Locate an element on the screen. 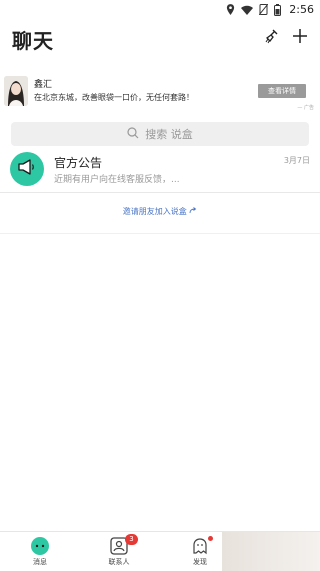  wifi-icon is located at coordinates (247, 10).